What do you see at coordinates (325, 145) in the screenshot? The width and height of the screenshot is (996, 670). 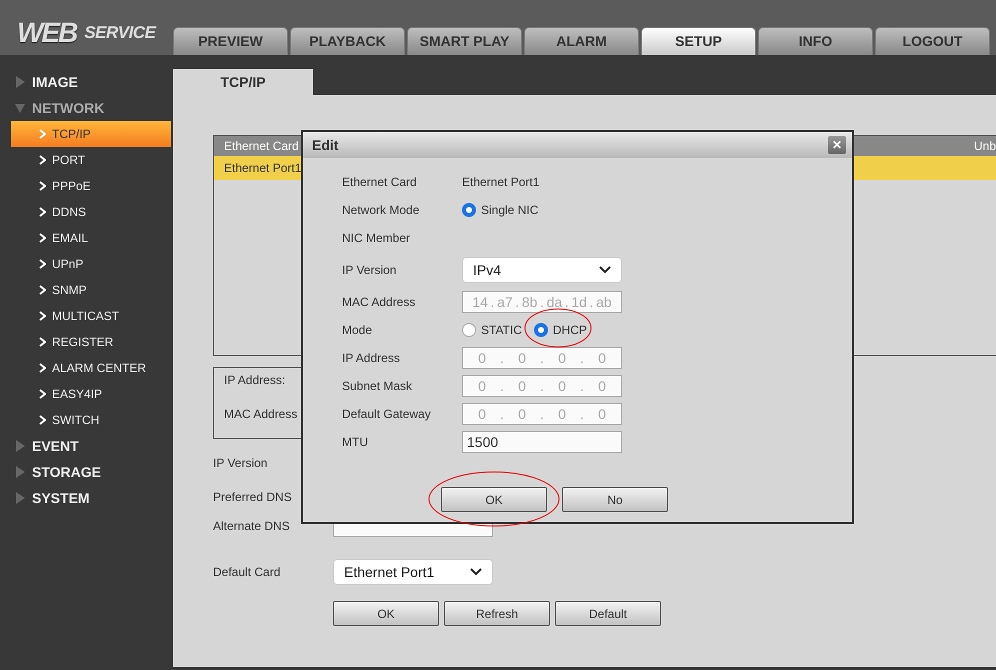 I see `dialog-title: Edit` at bounding box center [325, 145].